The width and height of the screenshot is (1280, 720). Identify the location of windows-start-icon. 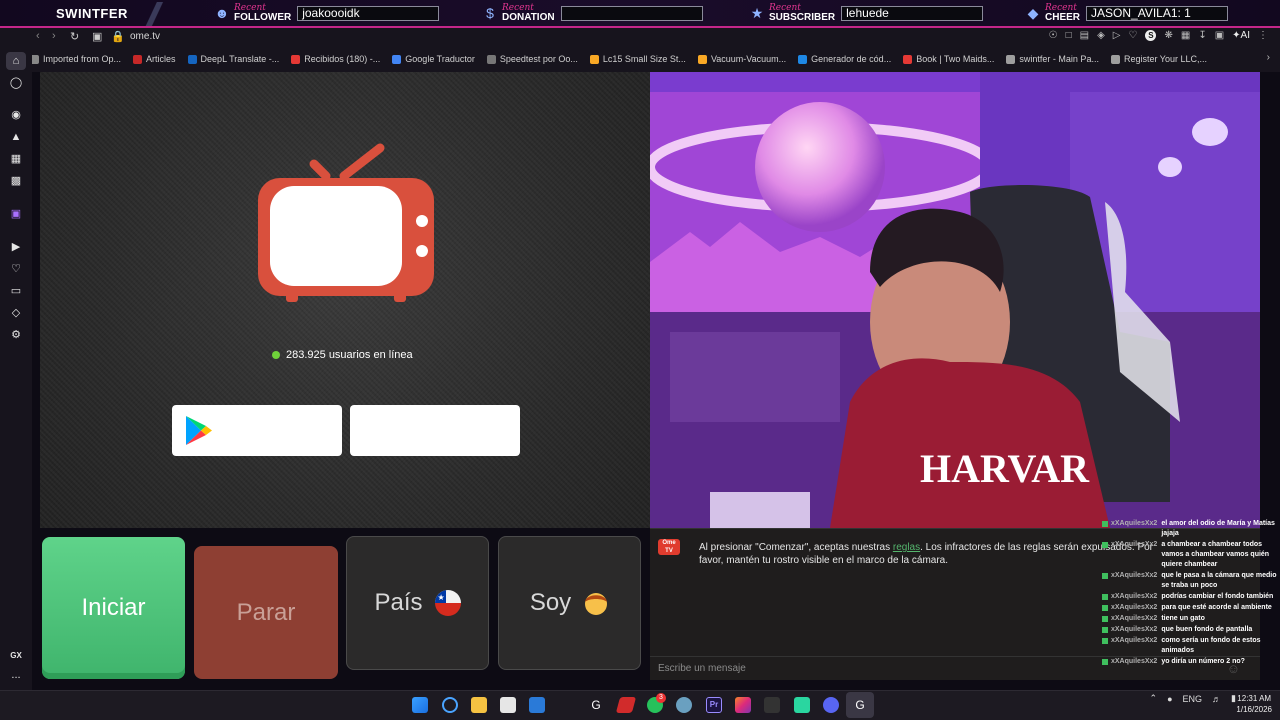
(420, 705).